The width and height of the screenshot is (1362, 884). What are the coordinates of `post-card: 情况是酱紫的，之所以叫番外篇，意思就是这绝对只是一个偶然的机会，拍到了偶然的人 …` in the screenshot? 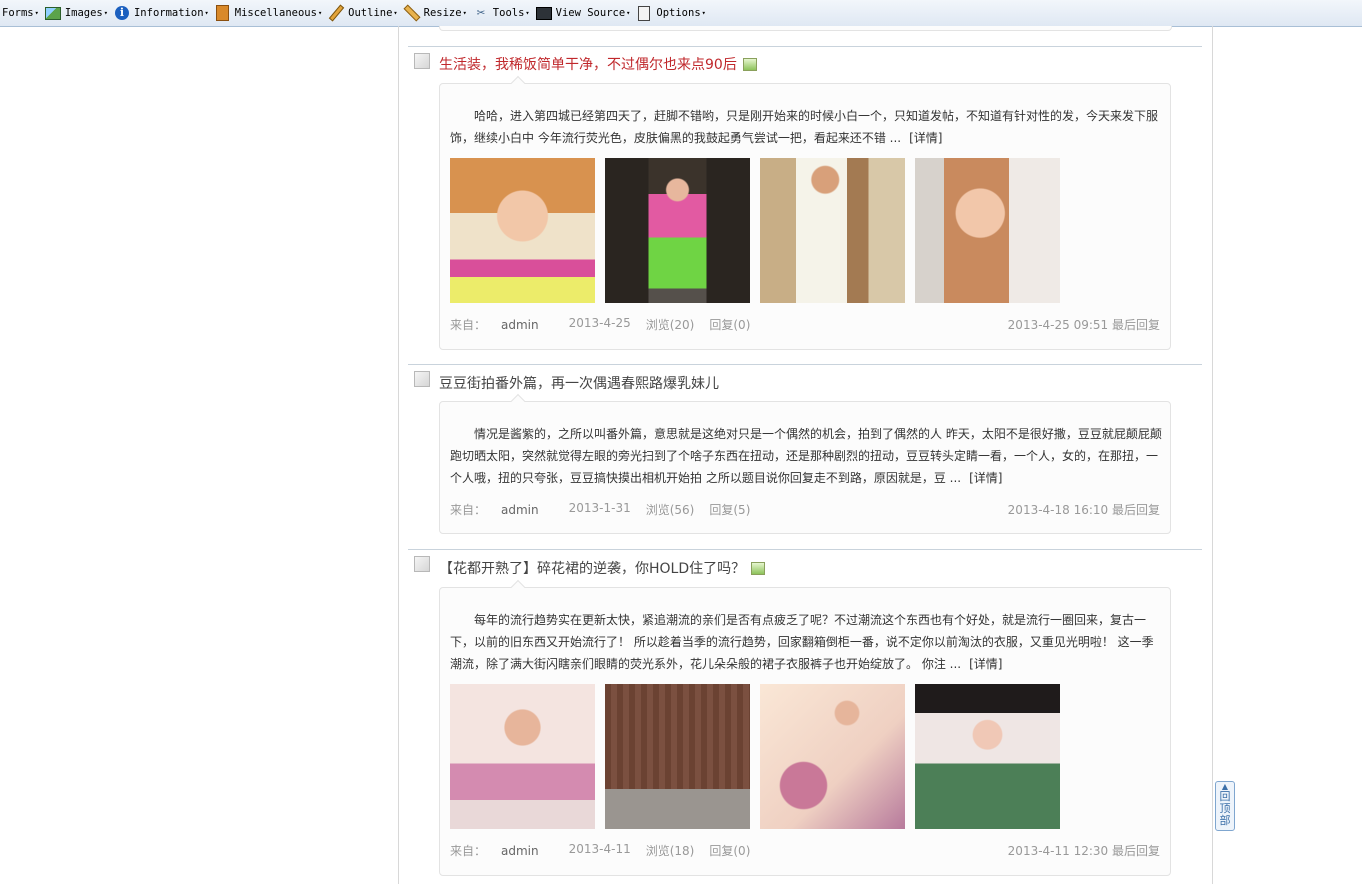 It's located at (805, 467).